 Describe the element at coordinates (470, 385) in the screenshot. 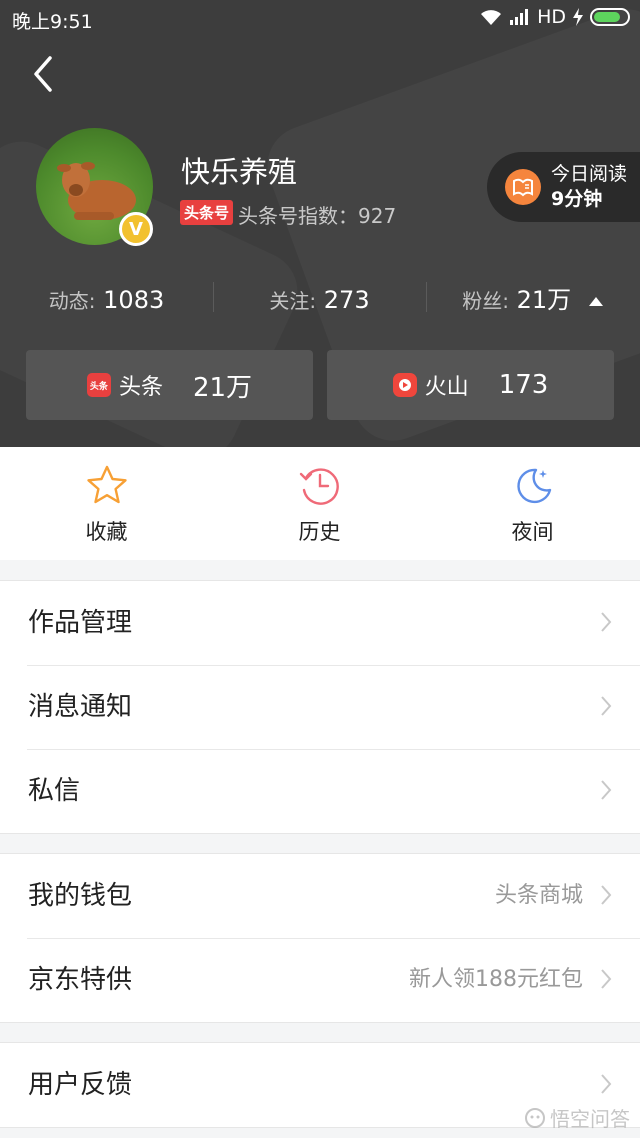

I see `platform-huoshan: 火山 173` at that location.